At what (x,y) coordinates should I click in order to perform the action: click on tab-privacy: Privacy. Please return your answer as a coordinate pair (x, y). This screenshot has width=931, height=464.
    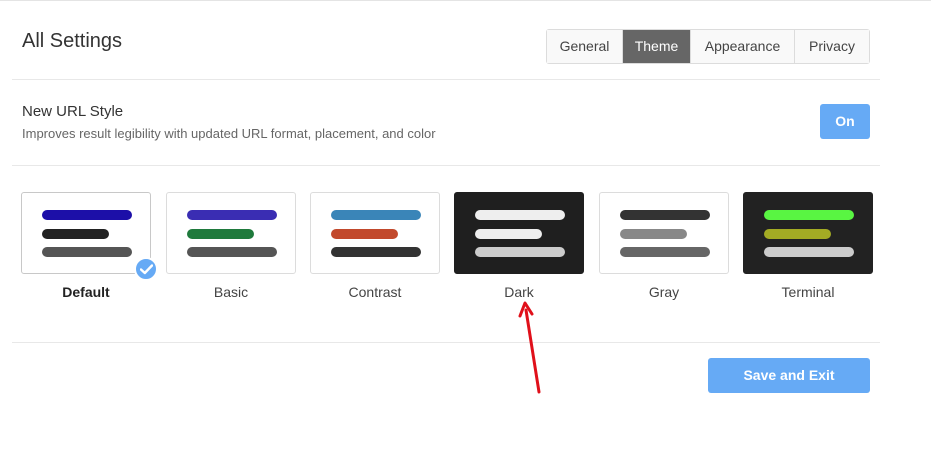
    Looking at the image, I should click on (832, 46).